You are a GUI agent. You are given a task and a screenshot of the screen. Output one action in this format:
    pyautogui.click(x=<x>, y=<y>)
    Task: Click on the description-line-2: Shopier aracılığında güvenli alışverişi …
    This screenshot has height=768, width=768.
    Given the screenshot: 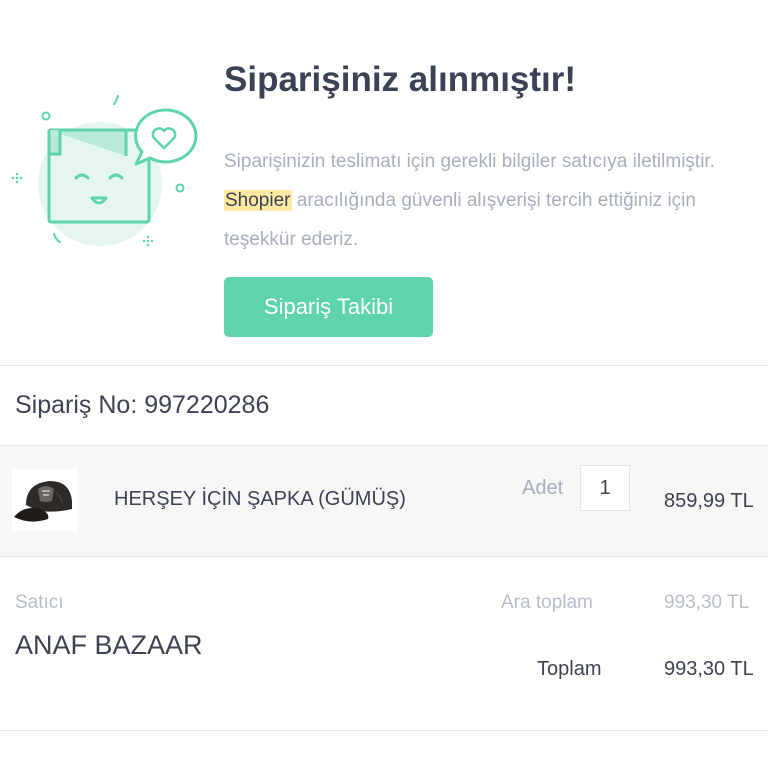 What is the action you would take?
    pyautogui.click(x=496, y=200)
    